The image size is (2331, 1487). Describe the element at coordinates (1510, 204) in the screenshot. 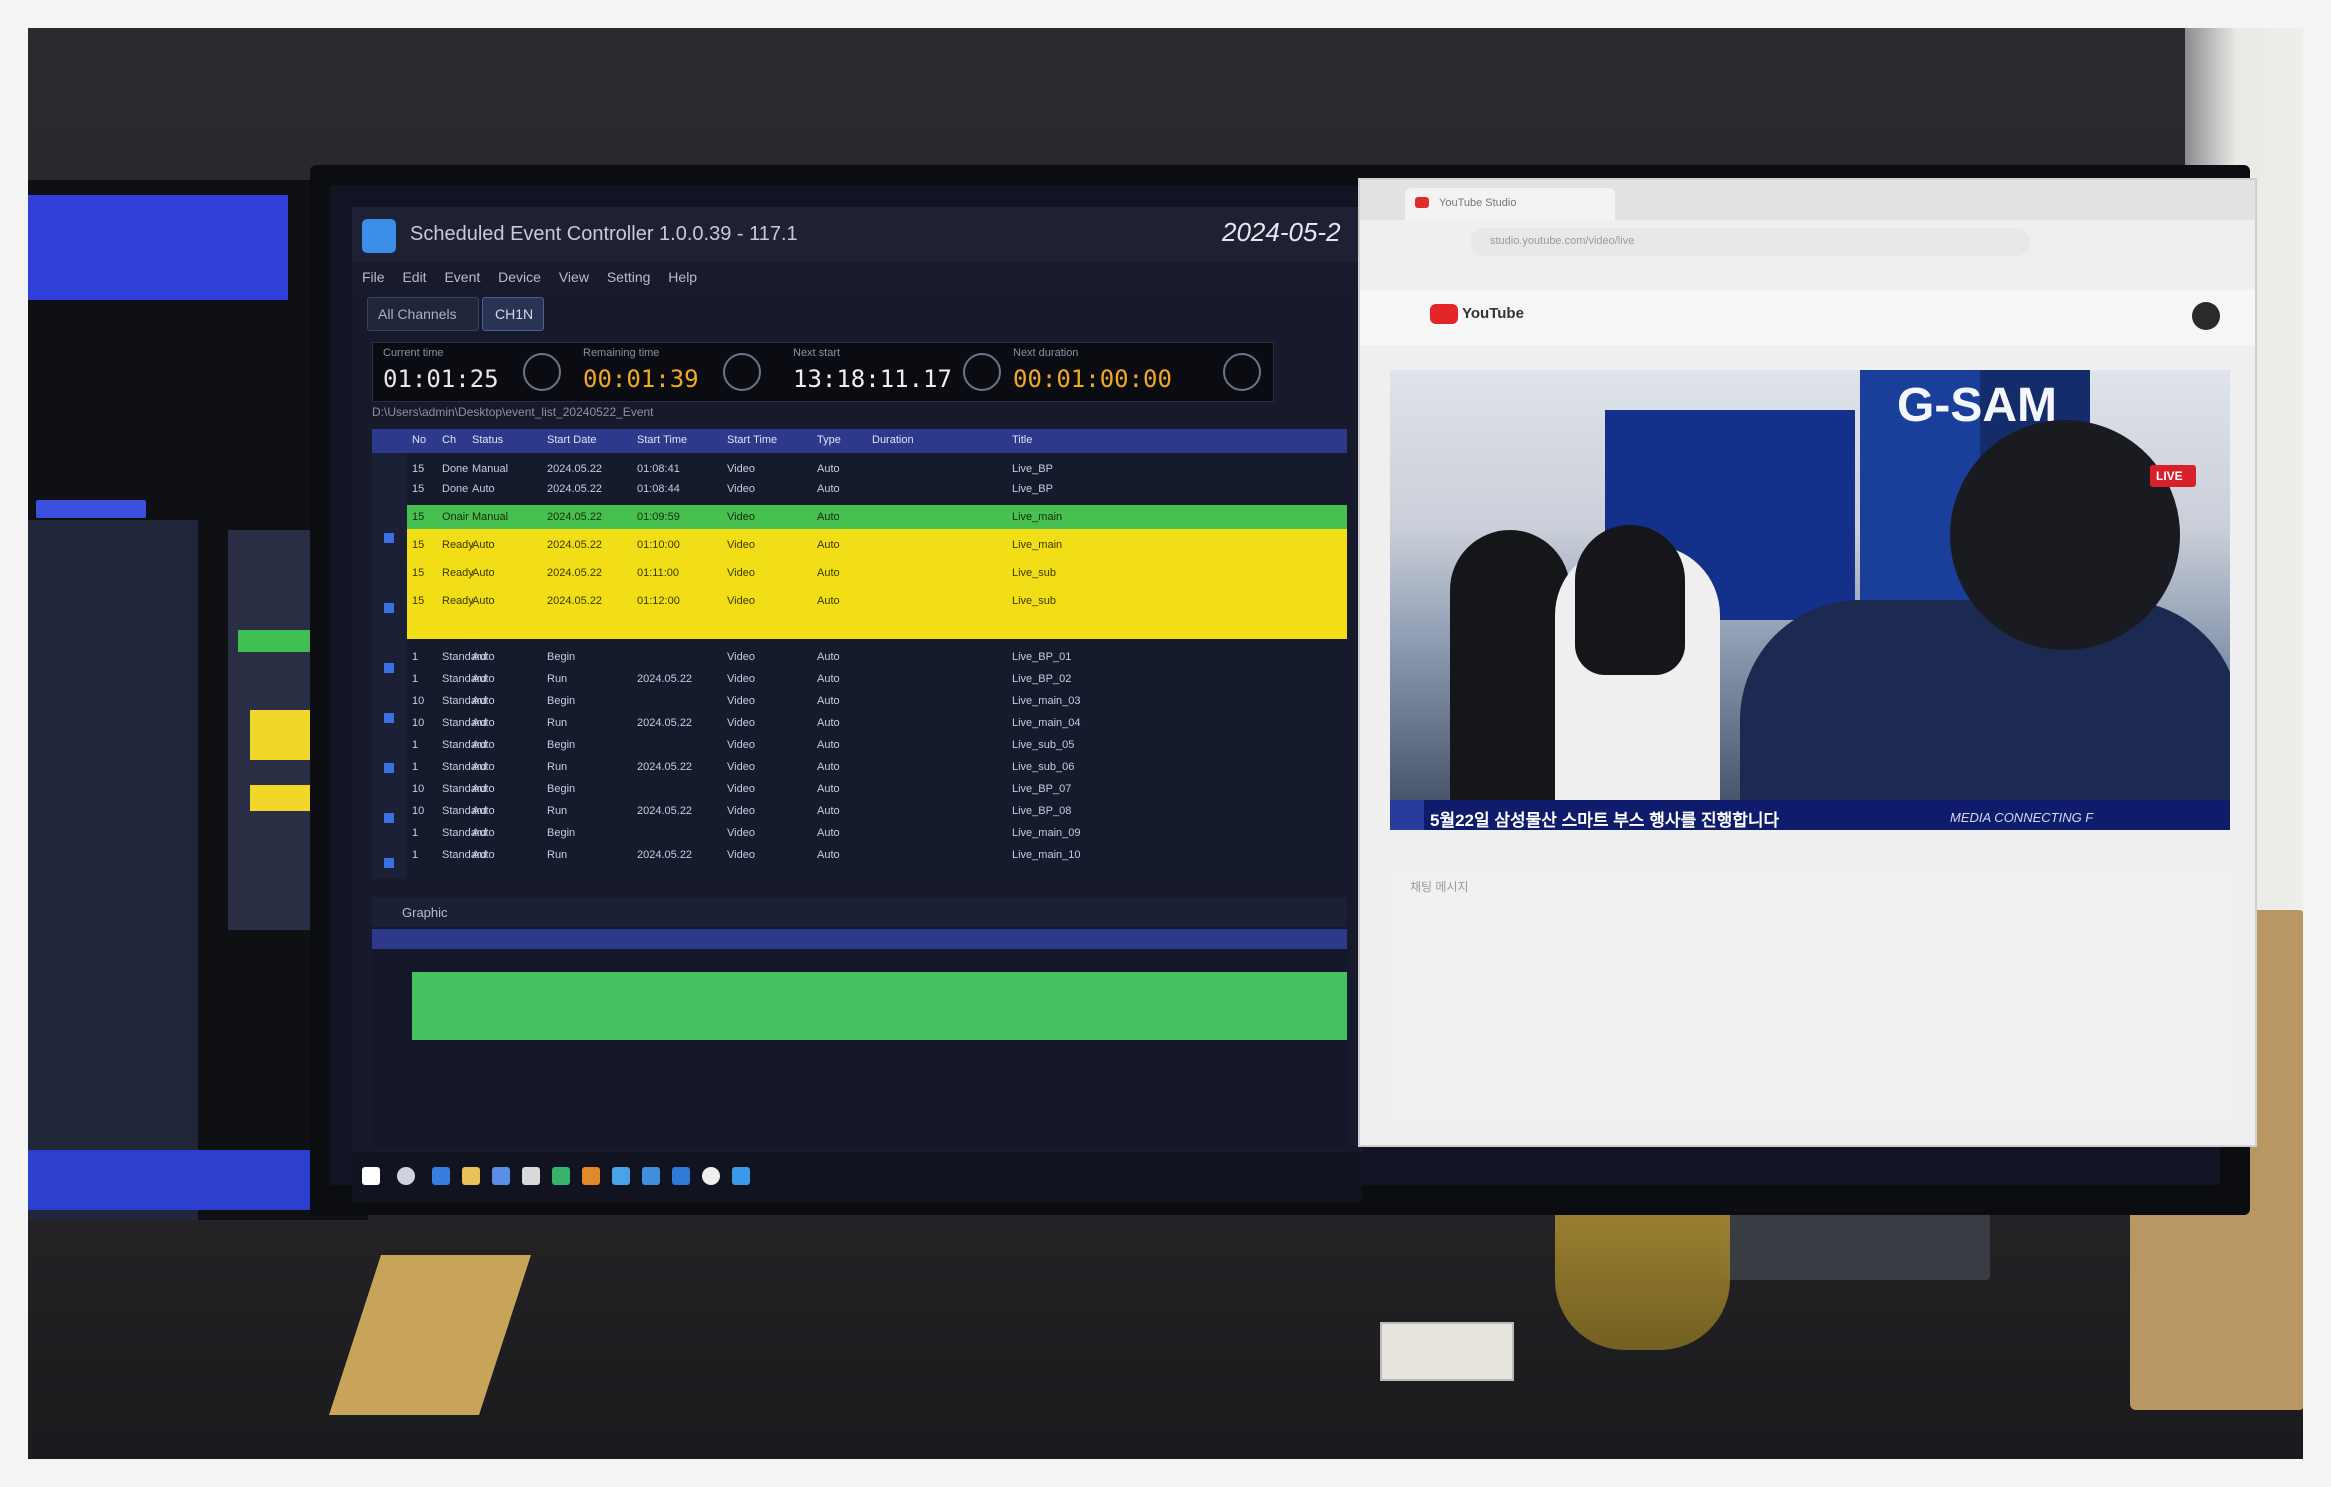

I see `browser-tab: YouTube Studio` at that location.